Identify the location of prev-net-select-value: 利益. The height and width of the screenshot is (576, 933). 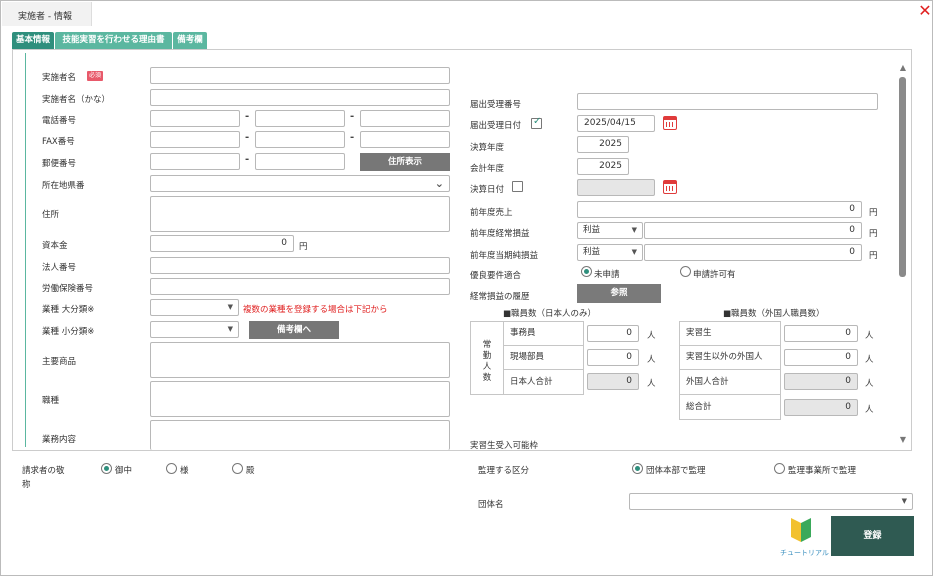
(592, 252).